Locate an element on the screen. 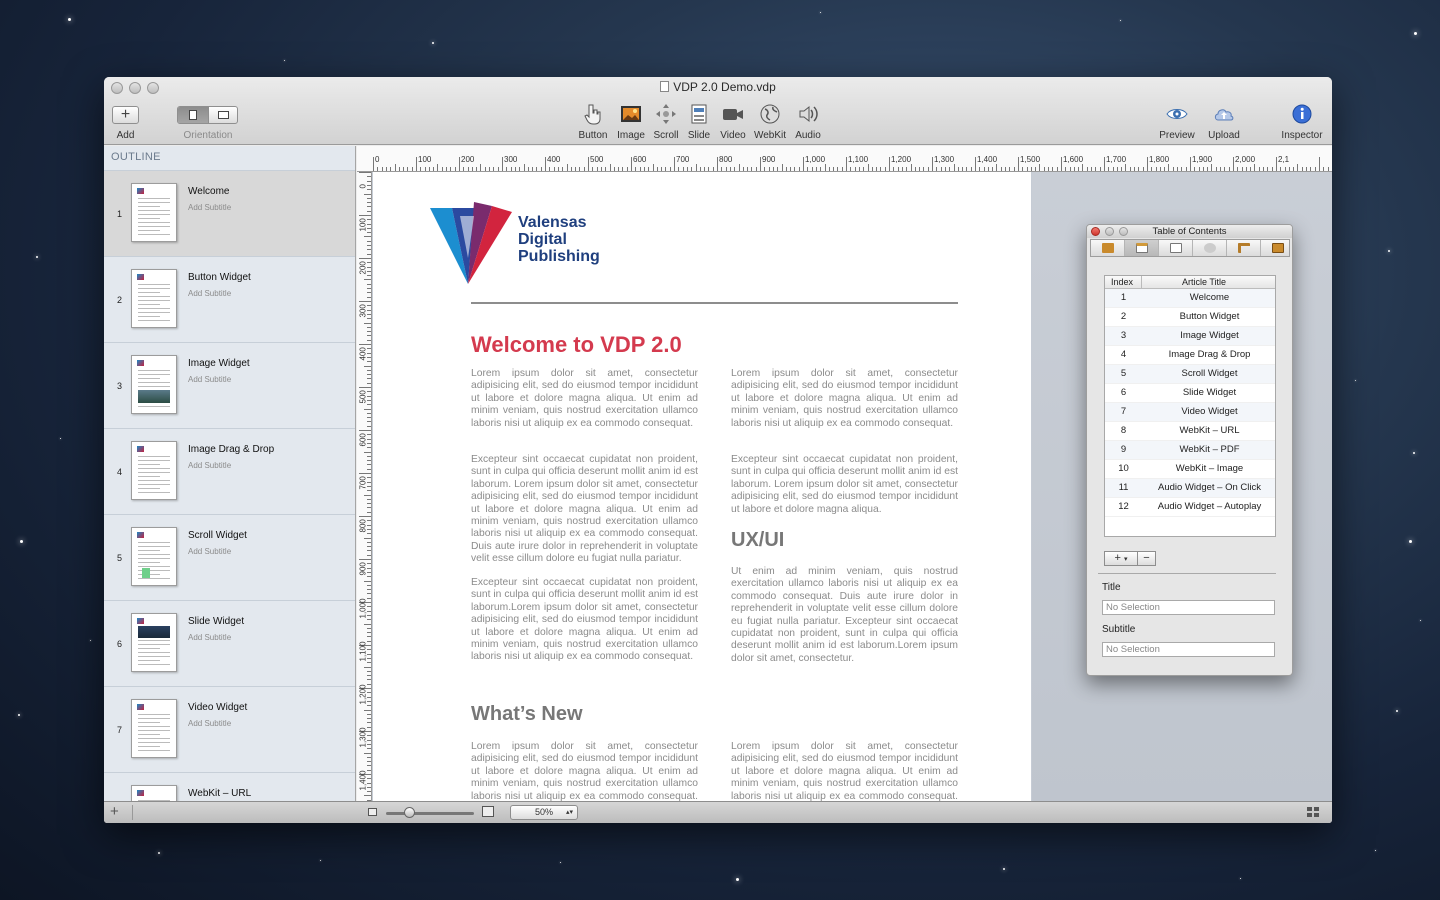 Image resolution: width=1440 pixels, height=900 pixels. outline-item-title: WebKit – URL is located at coordinates (219, 793).